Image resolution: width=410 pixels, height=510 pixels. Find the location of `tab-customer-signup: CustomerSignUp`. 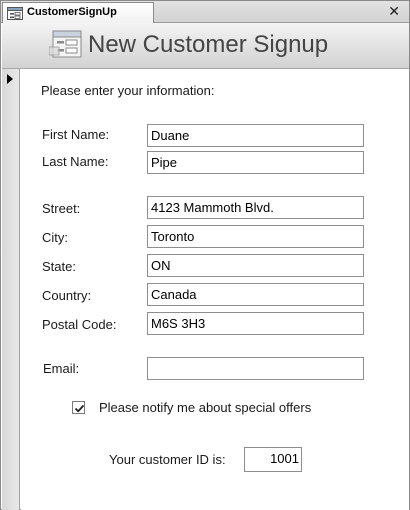

tab-customer-signup: CustomerSignUp is located at coordinates (78, 12).